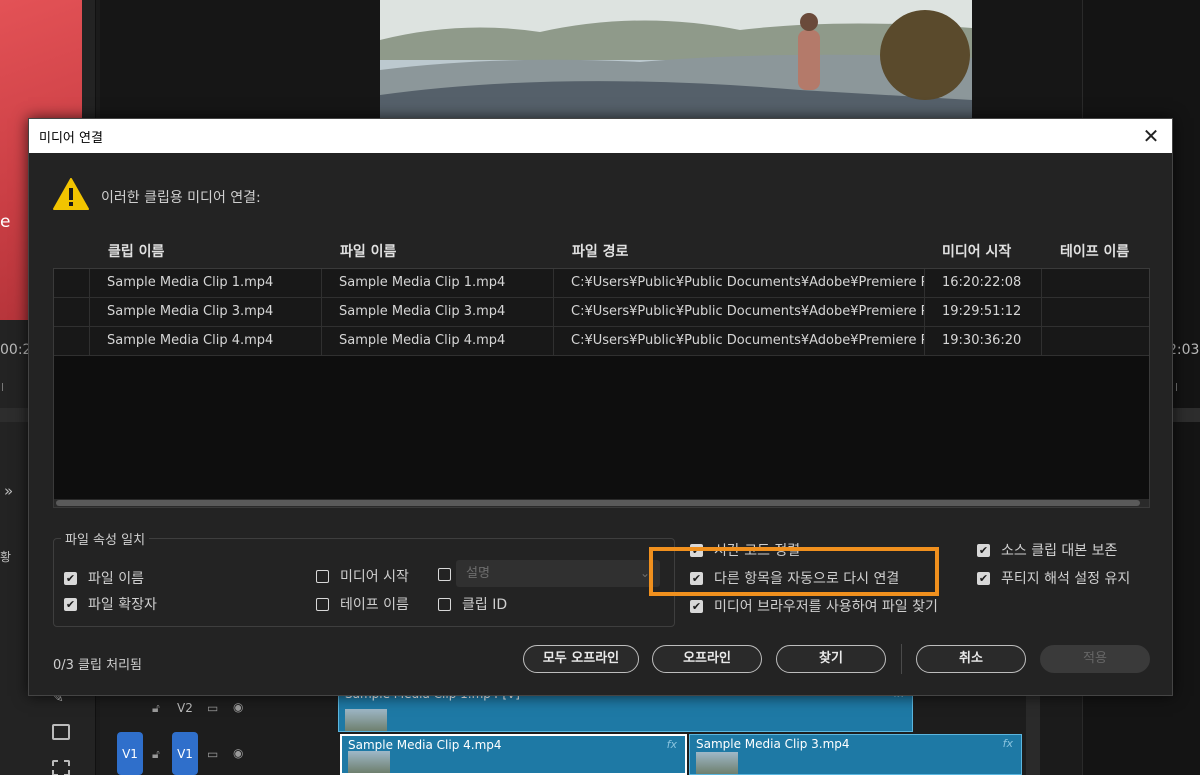 Image resolution: width=1200 pixels, height=775 pixels. Describe the element at coordinates (478, 573) in the screenshot. I see `dropdown-placeholder: 설명` at that location.